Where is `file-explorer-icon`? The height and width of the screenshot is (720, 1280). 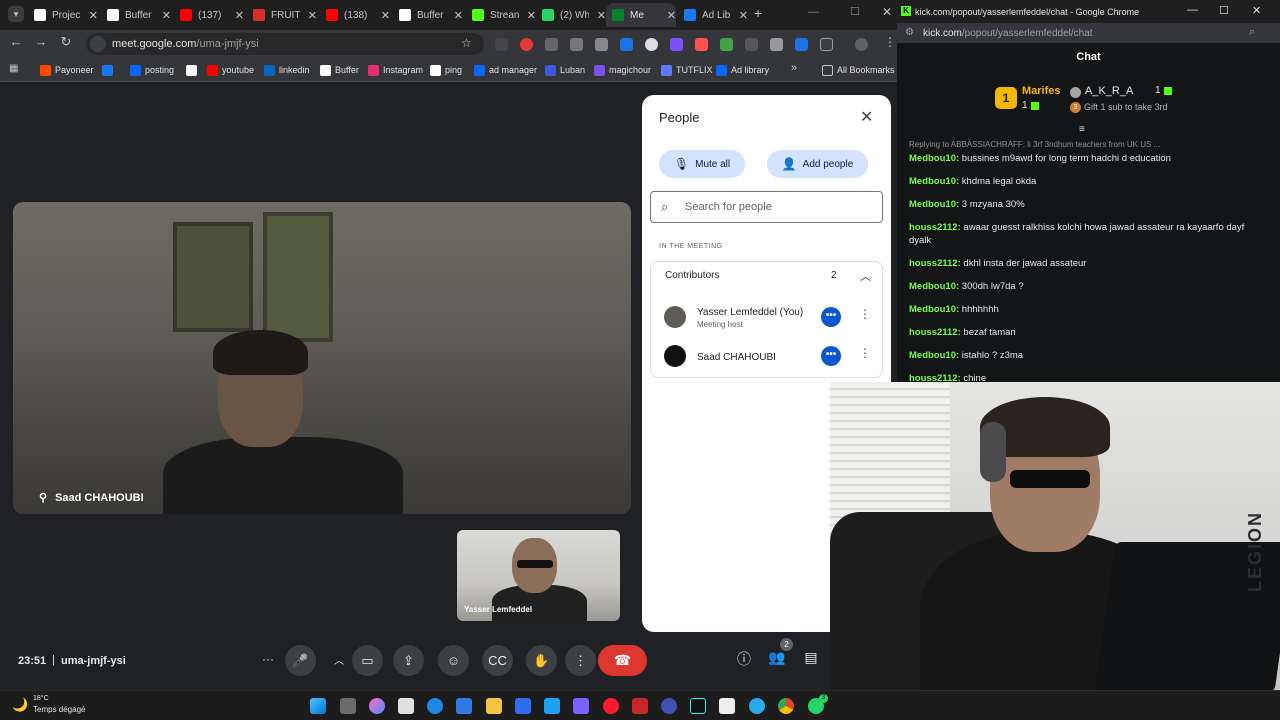 file-explorer-icon is located at coordinates (494, 706).